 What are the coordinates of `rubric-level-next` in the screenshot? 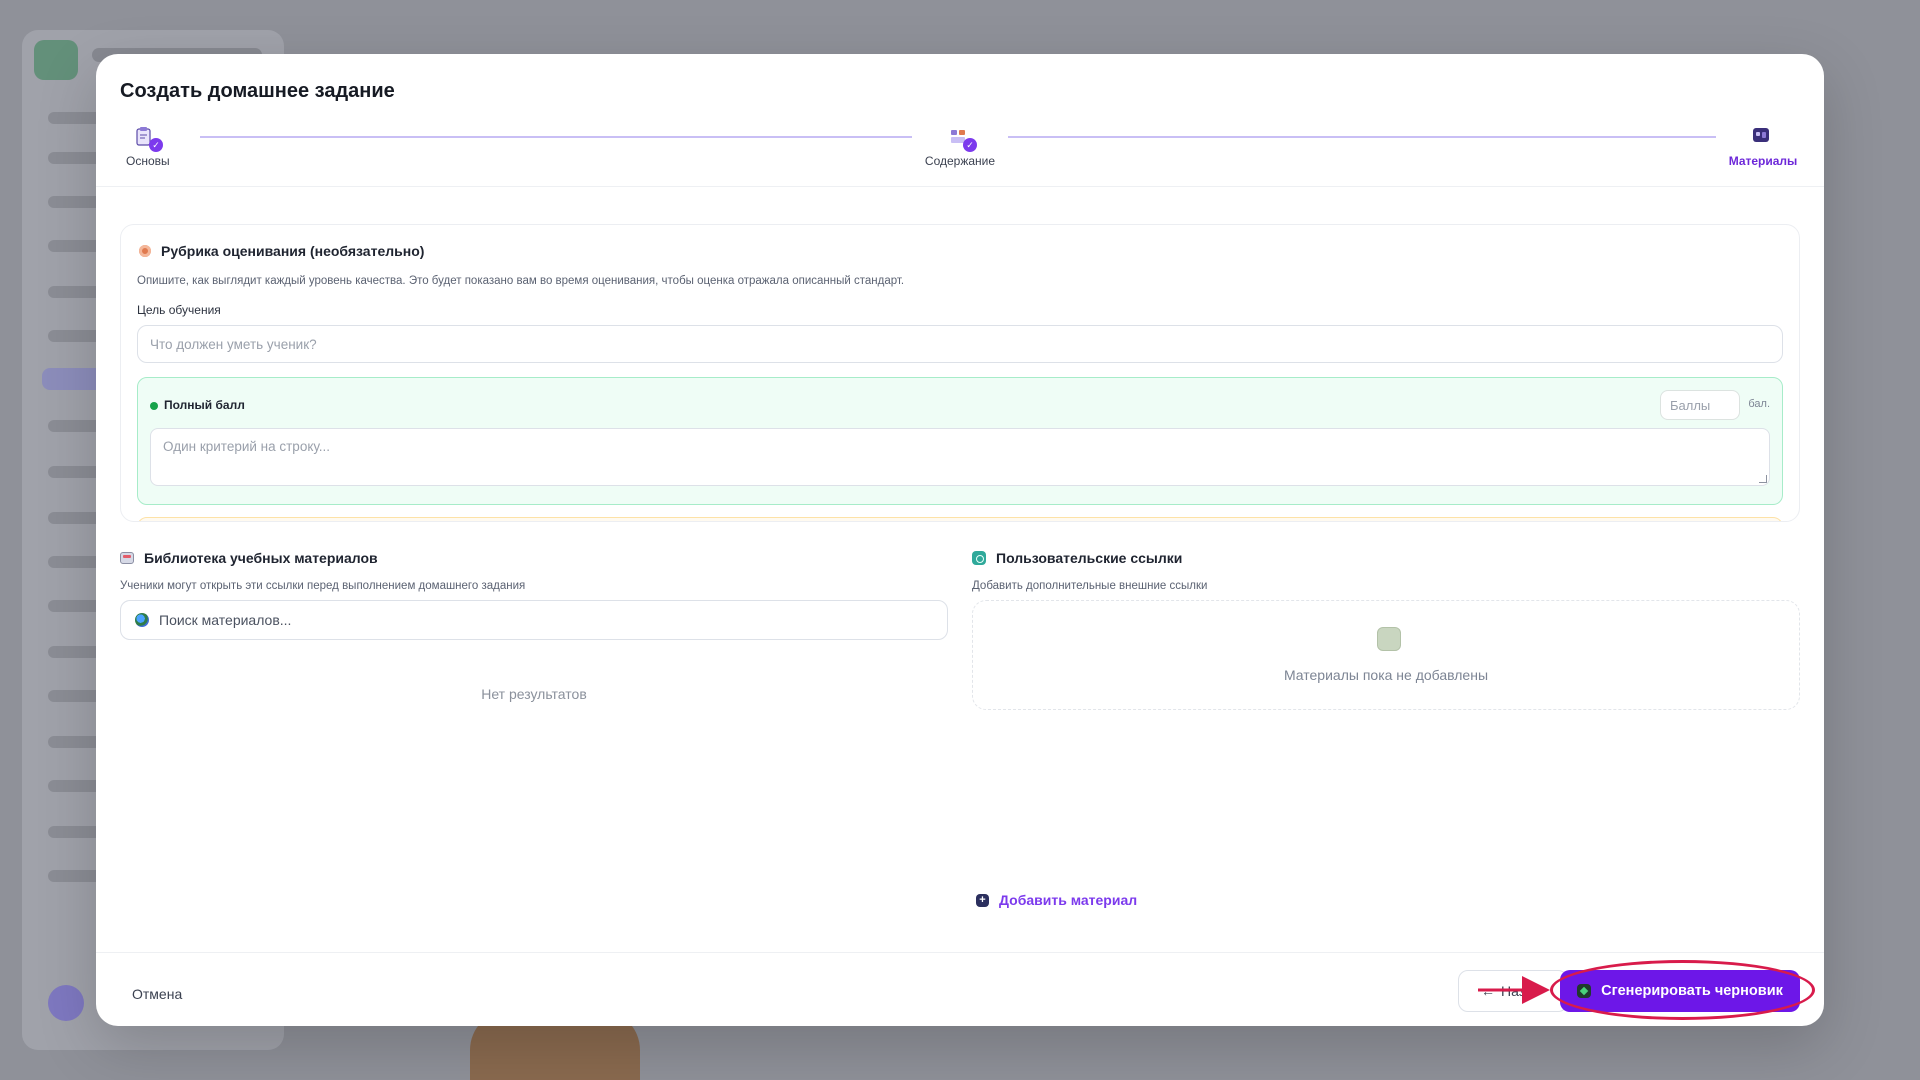 It's located at (960, 519).